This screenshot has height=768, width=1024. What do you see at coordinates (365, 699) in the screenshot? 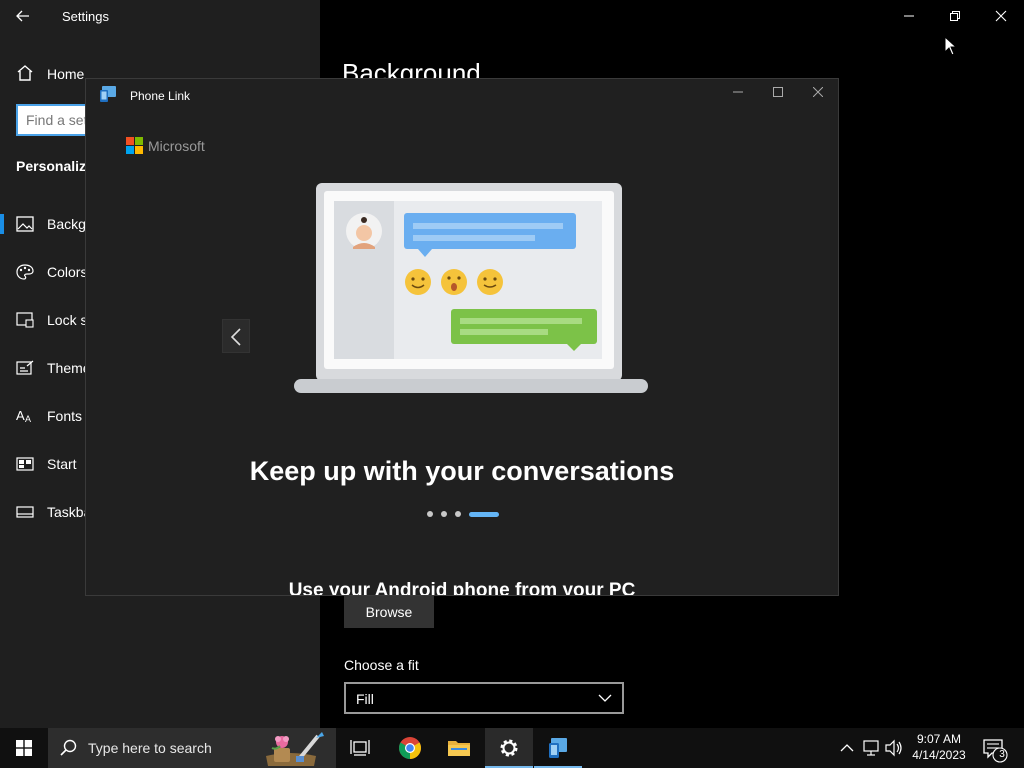
I see `fit-dropdown-value: Fill` at bounding box center [365, 699].